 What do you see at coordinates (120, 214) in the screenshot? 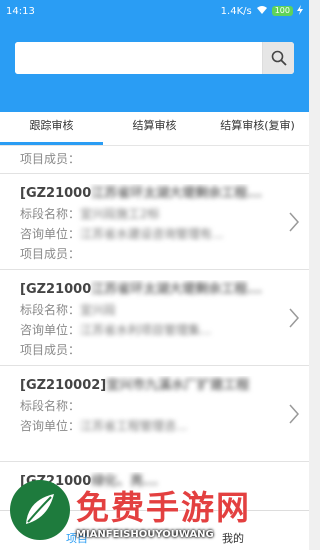
I see `section-value: 宜兴段施工2标` at bounding box center [120, 214].